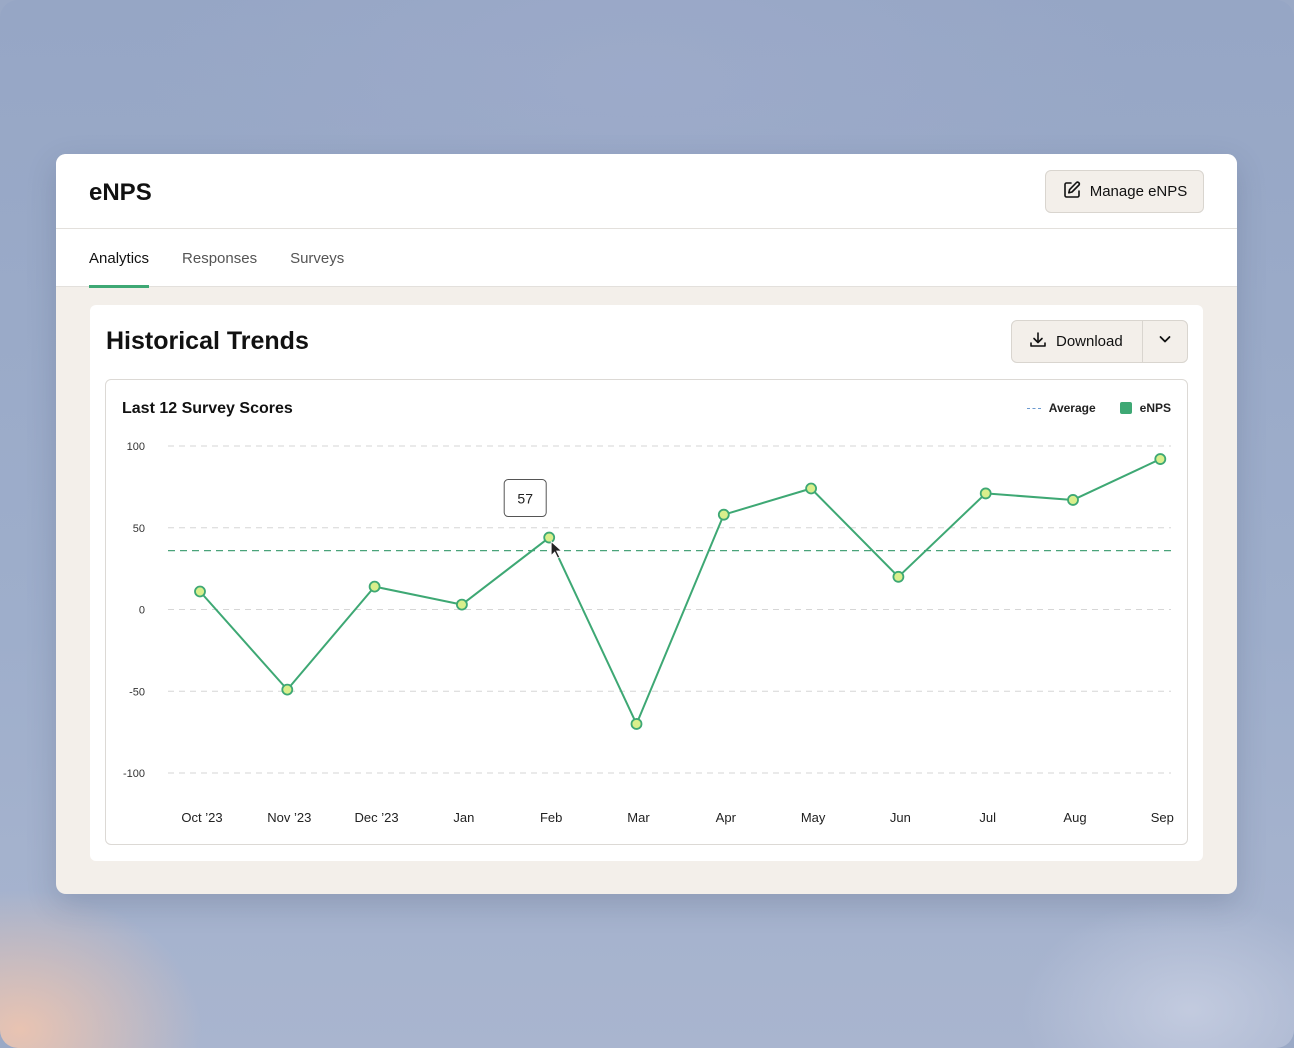 The height and width of the screenshot is (1048, 1294). I want to click on x-tick-label: Jan, so click(463, 817).